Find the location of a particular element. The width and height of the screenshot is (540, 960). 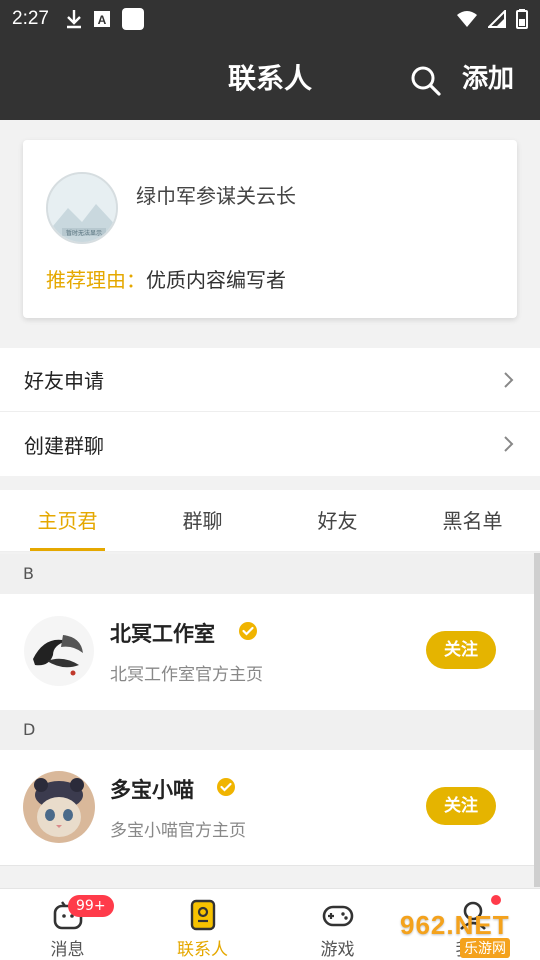

square-app-icon is located at coordinates (132, 19).